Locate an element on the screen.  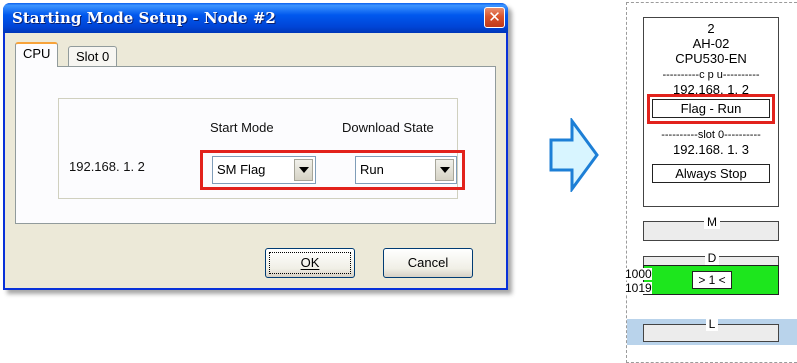
ip-address-text: 192.168. 1. 2 is located at coordinates (107, 166).